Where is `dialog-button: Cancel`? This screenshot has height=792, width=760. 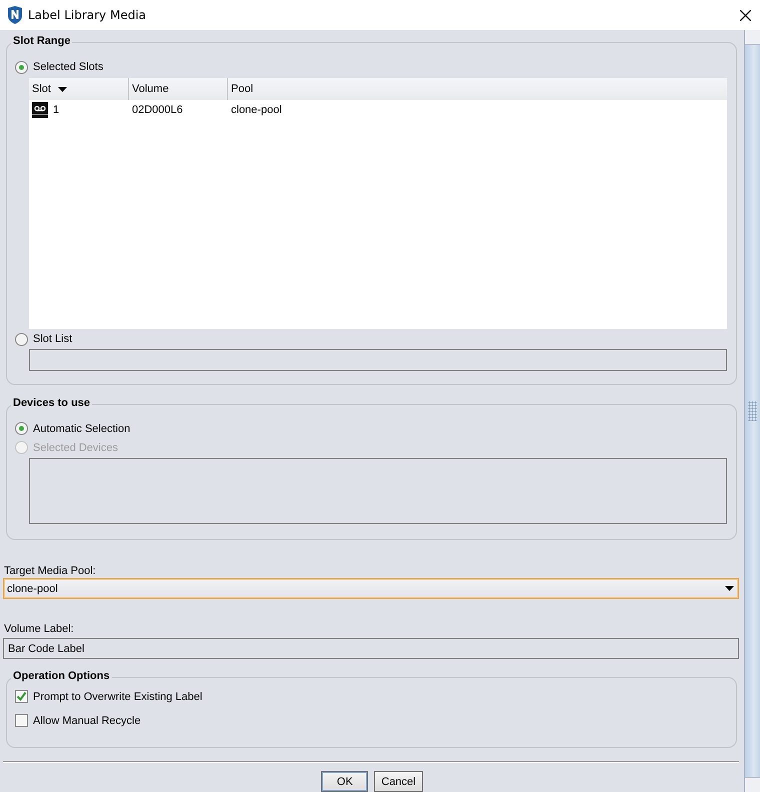
dialog-button: Cancel is located at coordinates (398, 781).